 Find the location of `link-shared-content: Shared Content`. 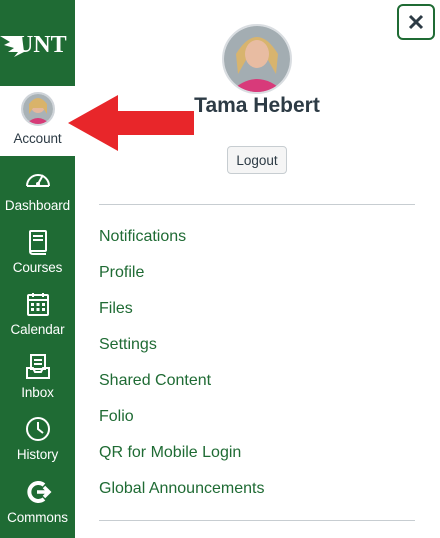

link-shared-content: Shared Content is located at coordinates (181, 382).